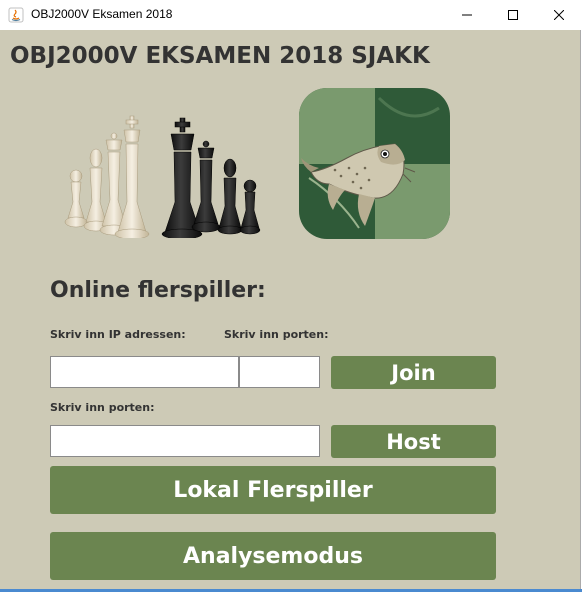 The width and height of the screenshot is (582, 592). What do you see at coordinates (144, 372) in the screenshot?
I see `ip-address-input` at bounding box center [144, 372].